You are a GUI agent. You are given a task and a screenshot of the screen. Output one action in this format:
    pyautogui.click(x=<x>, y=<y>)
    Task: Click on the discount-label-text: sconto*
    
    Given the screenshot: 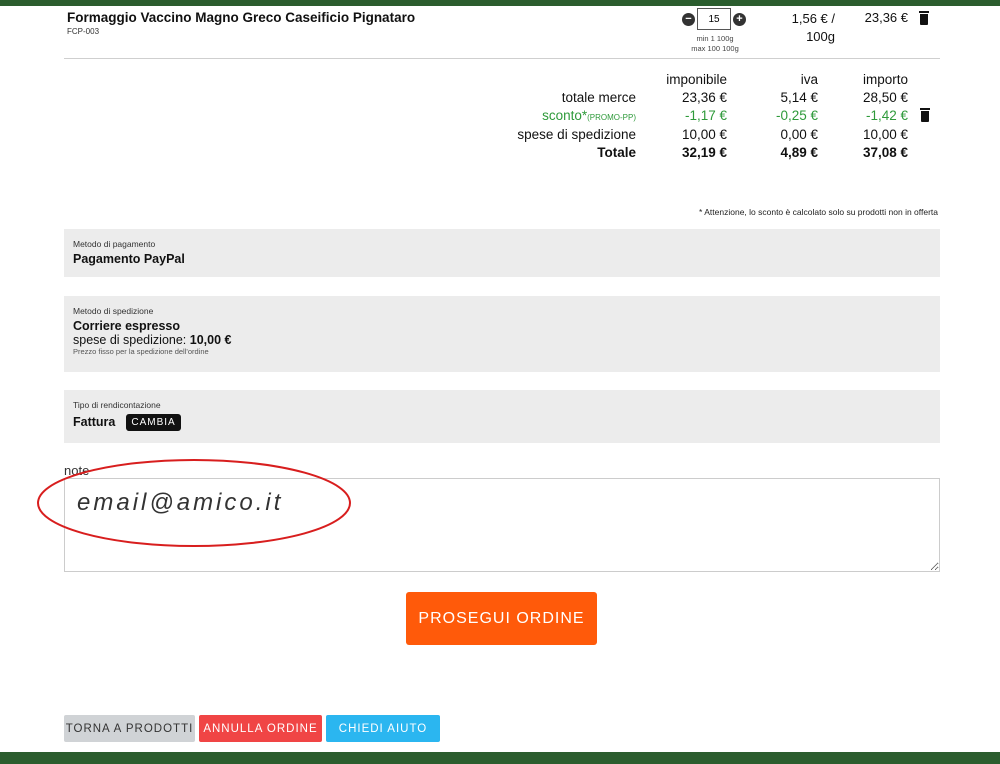 What is the action you would take?
    pyautogui.click(x=565, y=115)
    